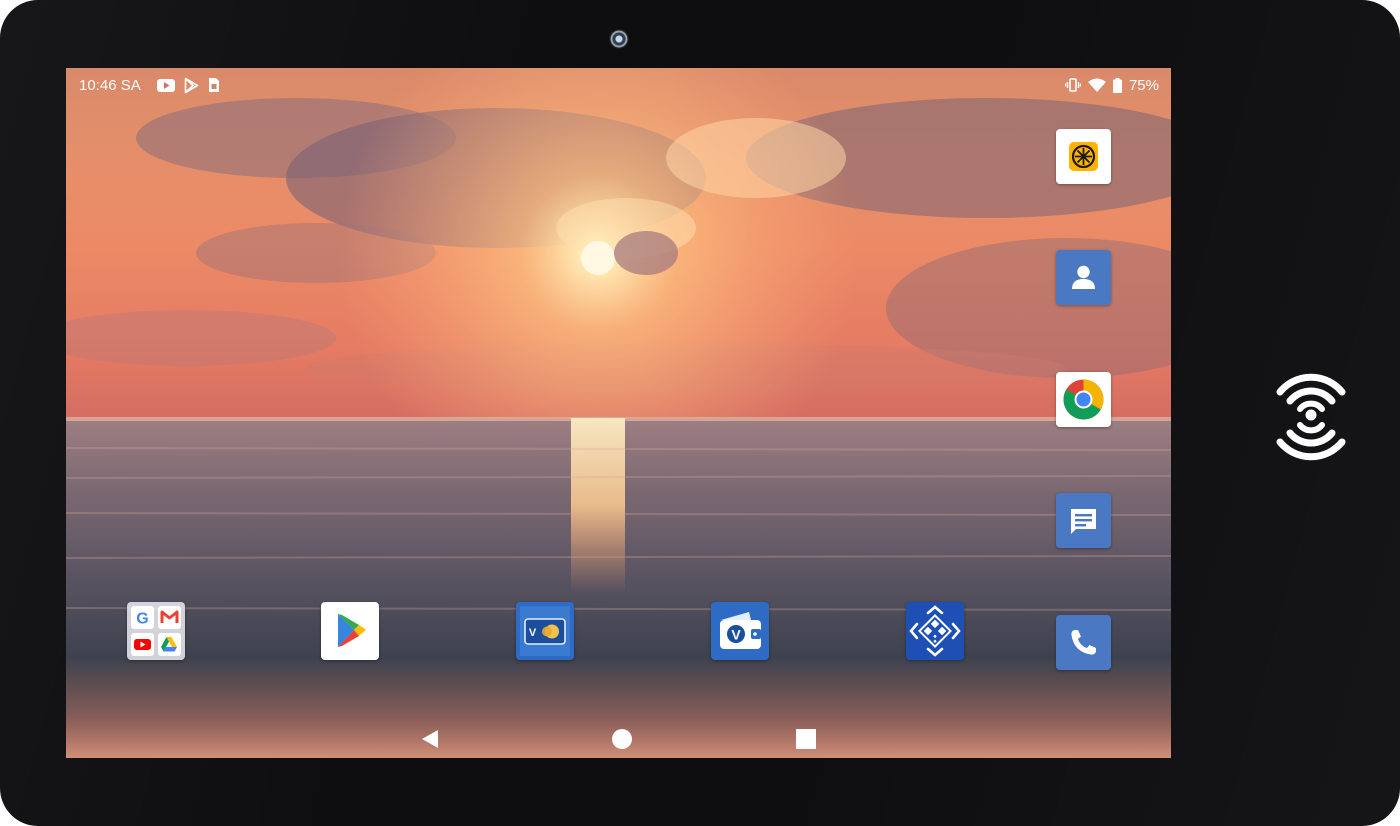  What do you see at coordinates (169, 617) in the screenshot?
I see `gmail-icon` at bounding box center [169, 617].